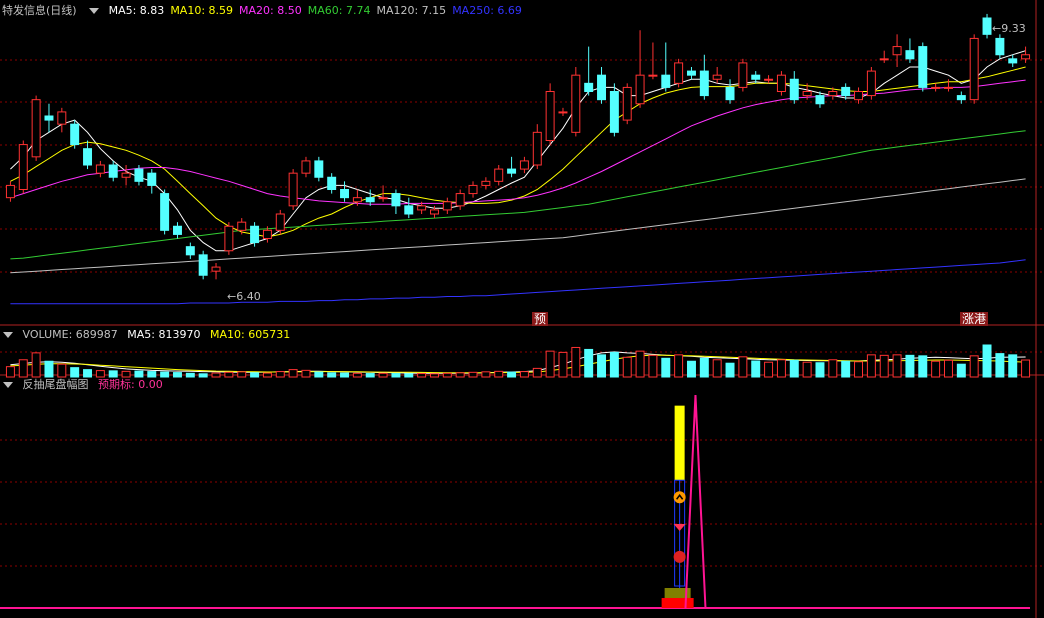 The image size is (1044, 618). What do you see at coordinates (679, 528) in the screenshot?
I see `diamond-icon` at bounding box center [679, 528].